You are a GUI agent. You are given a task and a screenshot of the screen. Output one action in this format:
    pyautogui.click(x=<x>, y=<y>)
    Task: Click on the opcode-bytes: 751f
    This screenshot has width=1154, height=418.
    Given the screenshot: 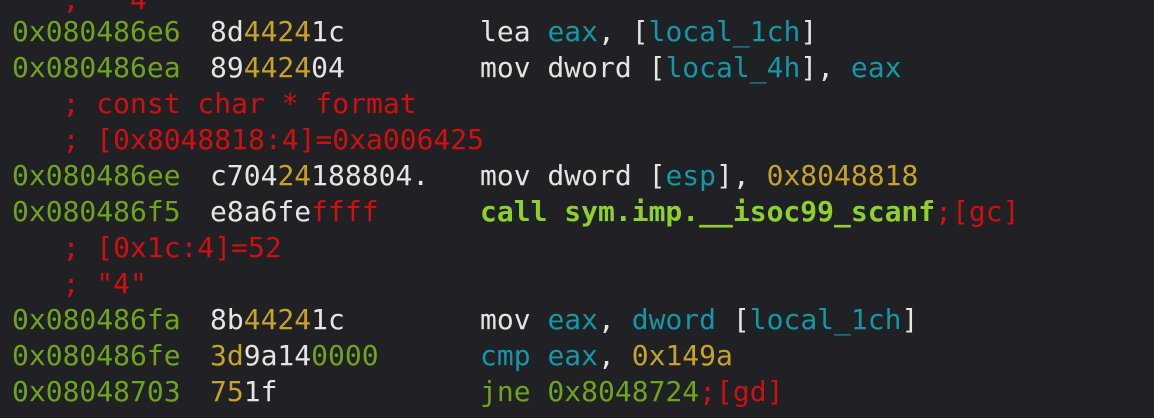 What is the action you would take?
    pyautogui.click(x=243, y=392)
    